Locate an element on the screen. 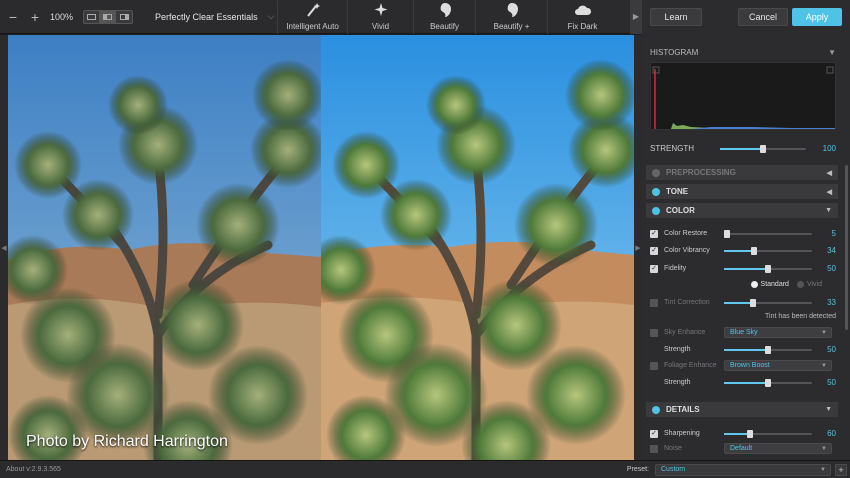 The image size is (850, 478). tone-toggle is located at coordinates (656, 191).